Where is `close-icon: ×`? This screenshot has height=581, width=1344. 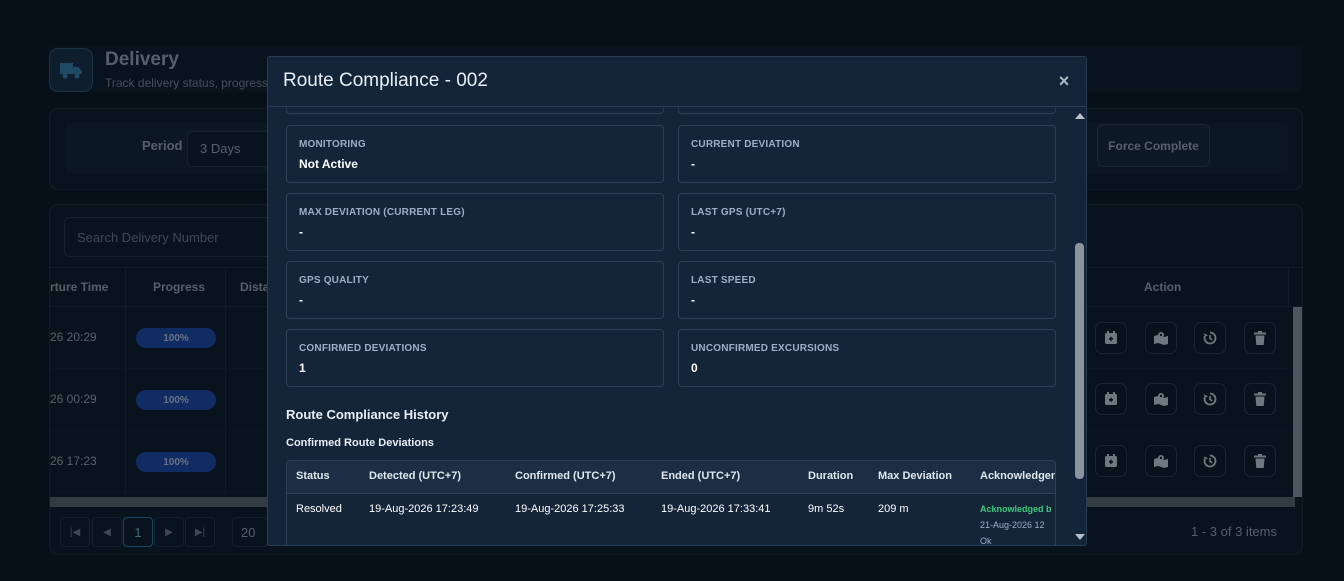
close-icon: × is located at coordinates (1064, 81).